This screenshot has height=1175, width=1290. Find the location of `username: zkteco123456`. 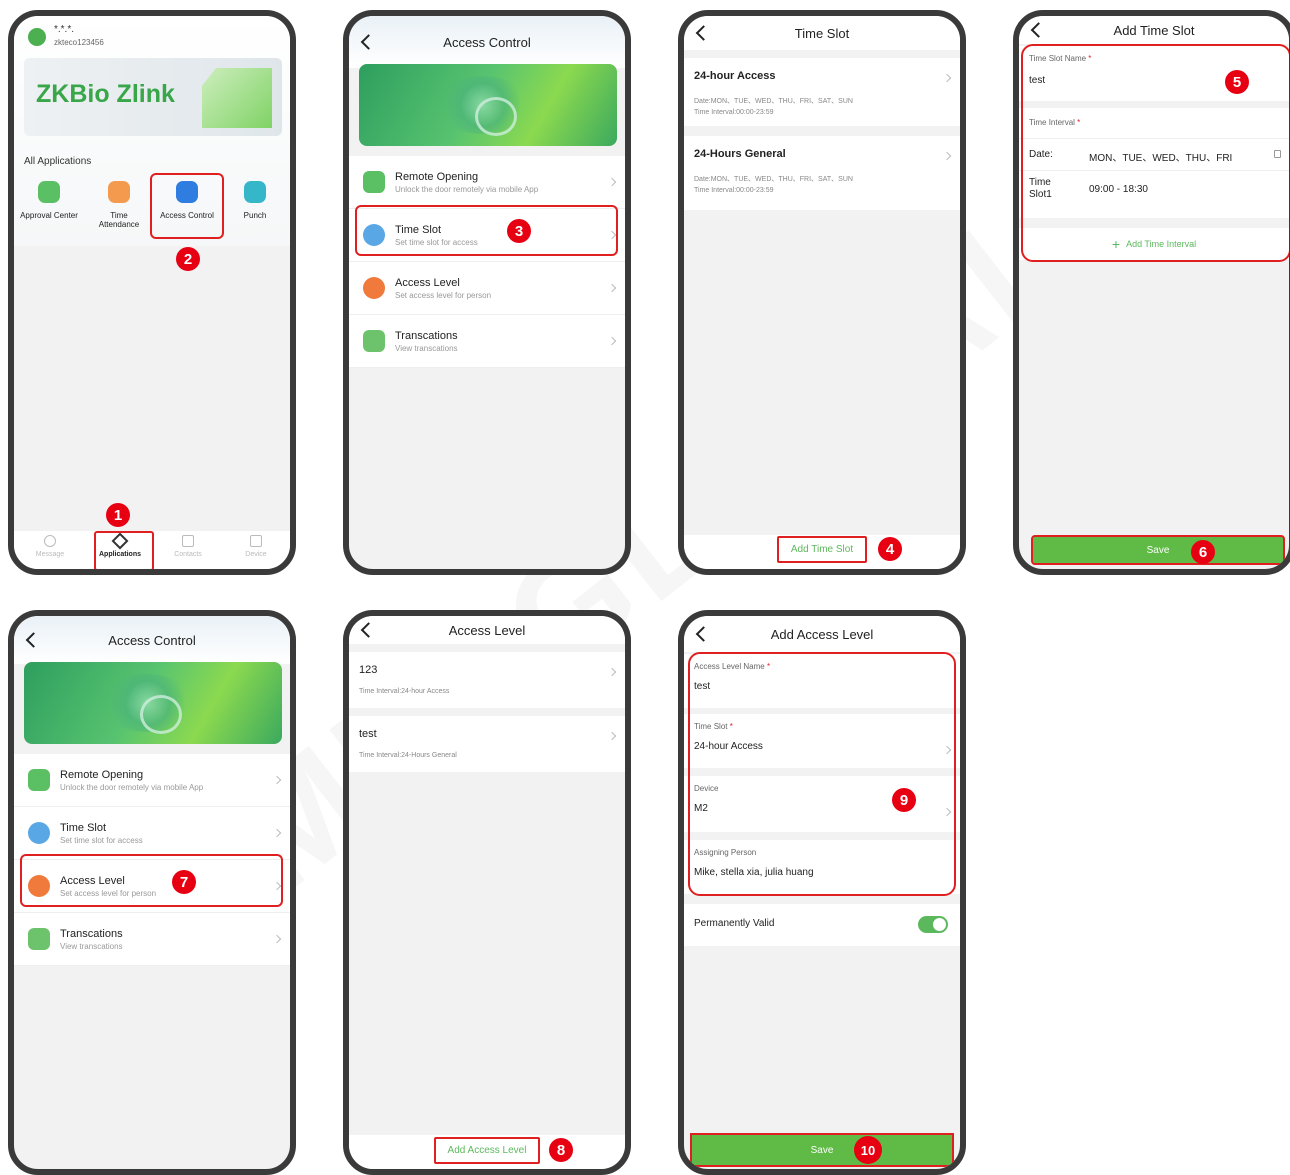

username: zkteco123456 is located at coordinates (79, 42).